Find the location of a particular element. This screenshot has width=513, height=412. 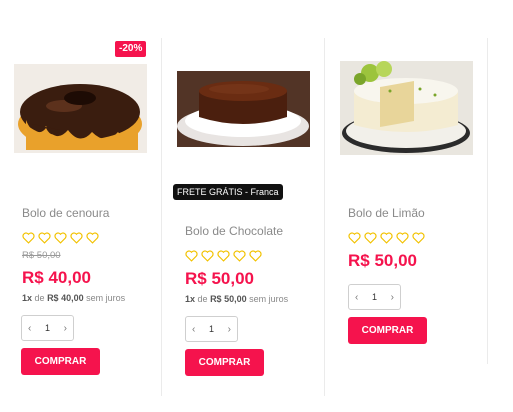

old-price: R$ 50,00 is located at coordinates (41, 255).